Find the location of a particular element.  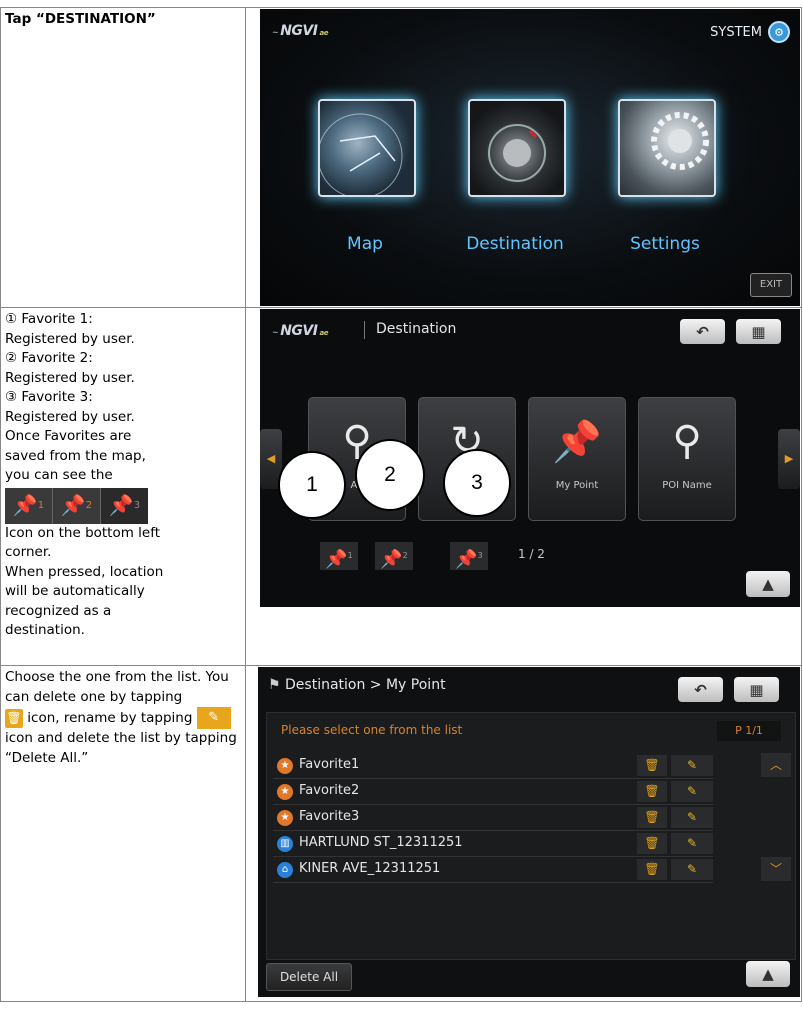

compass-icon is located at coordinates (517, 153).